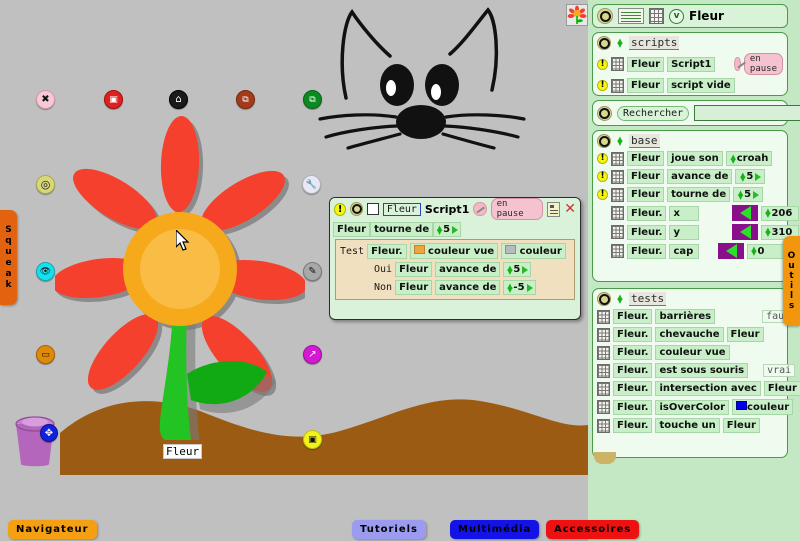 The height and width of the screenshot is (541, 800). Describe the element at coordinates (737, 64) in the screenshot. I see `row-clock-icon` at that location.